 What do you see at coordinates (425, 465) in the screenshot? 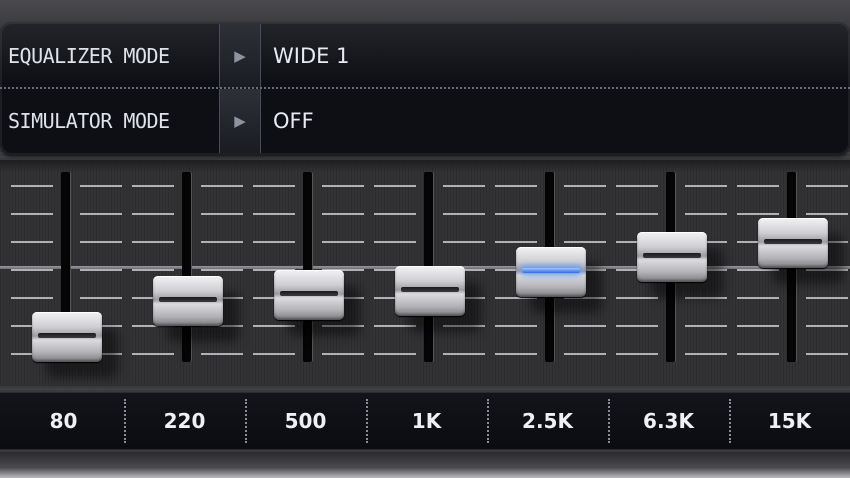
I see `bottom-bezel` at bounding box center [425, 465].